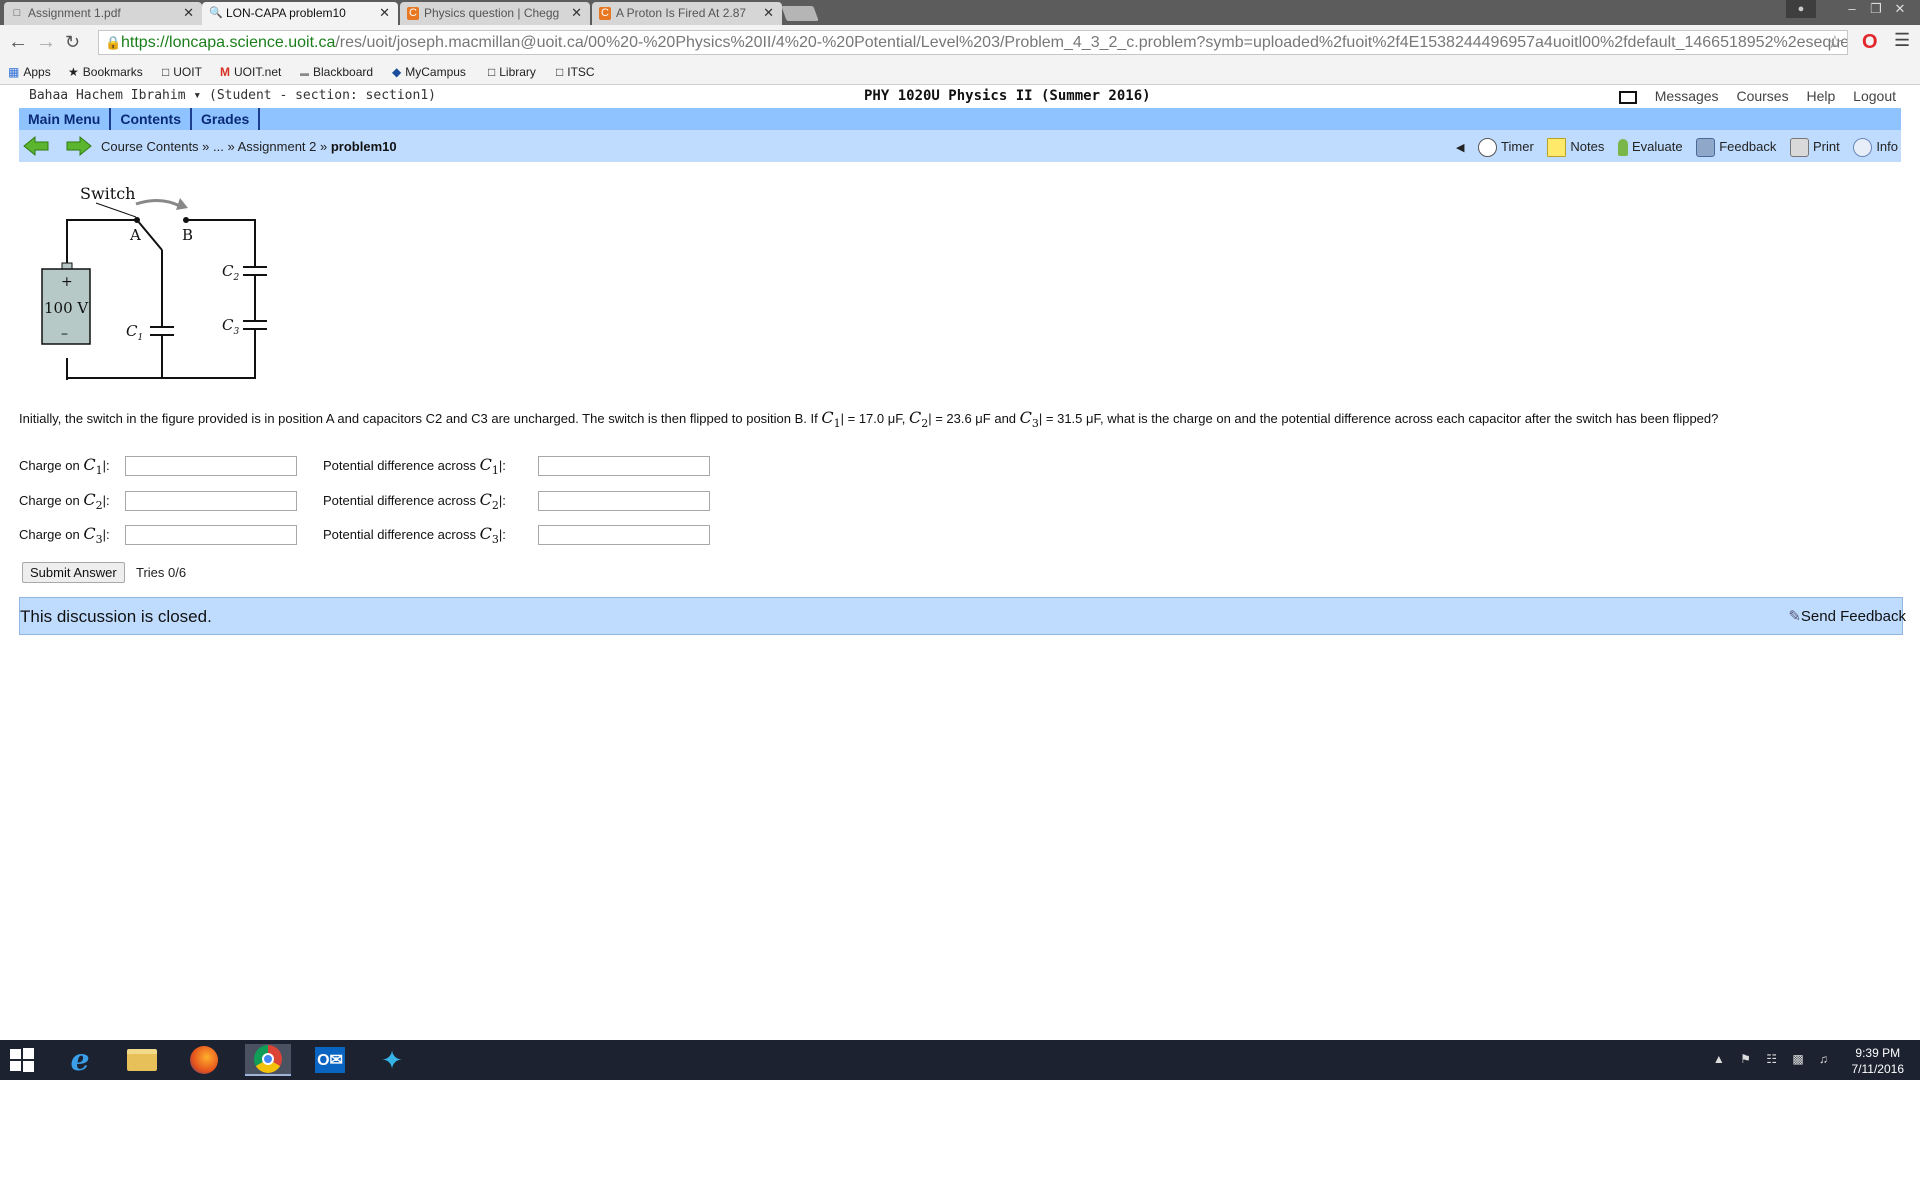 The width and height of the screenshot is (1920, 1184). What do you see at coordinates (1488, 147) in the screenshot?
I see `stopwatch-icon` at bounding box center [1488, 147].